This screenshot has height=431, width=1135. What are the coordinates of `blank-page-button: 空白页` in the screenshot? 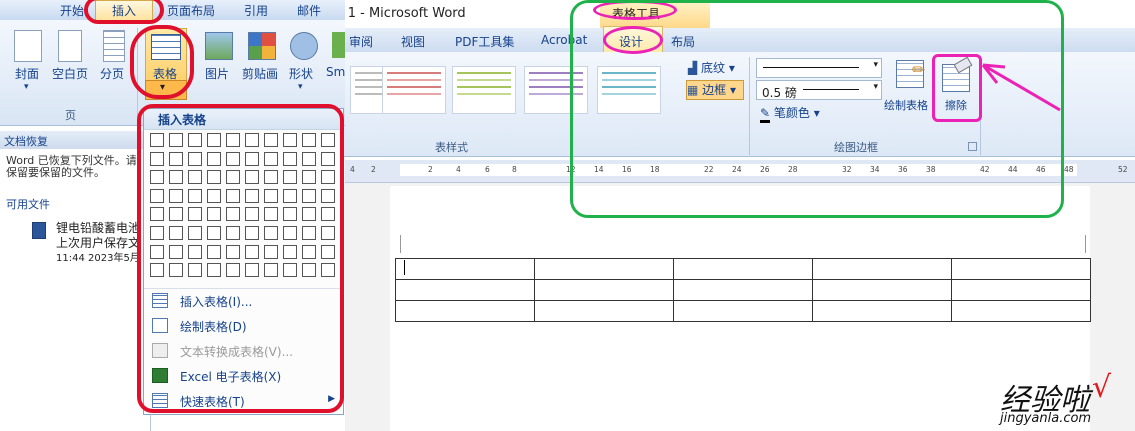 It's located at (70, 73).